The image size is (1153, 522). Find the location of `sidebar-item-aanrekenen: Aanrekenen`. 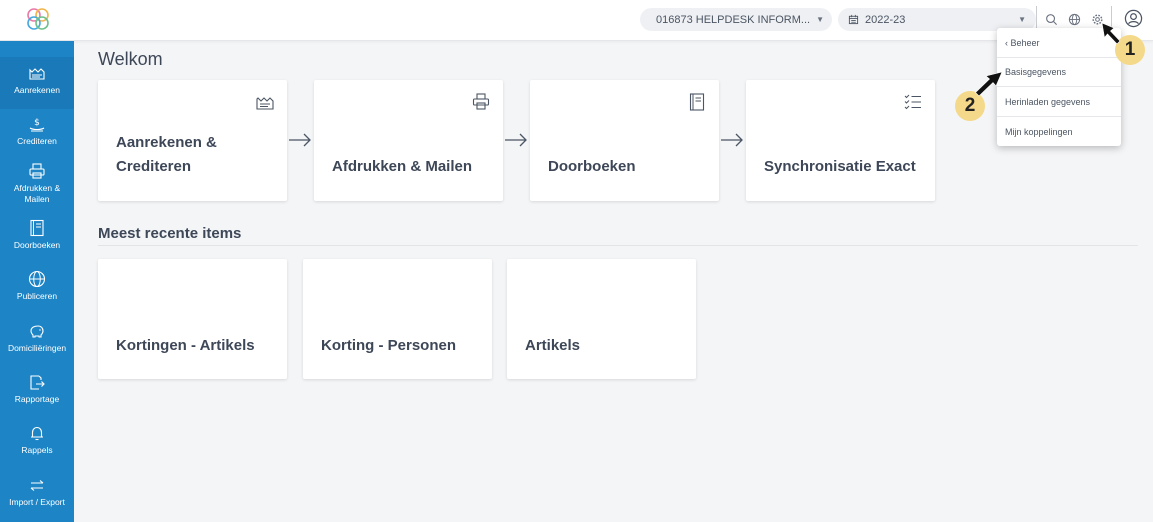

sidebar-item-aanrekenen: Aanrekenen is located at coordinates (37, 83).